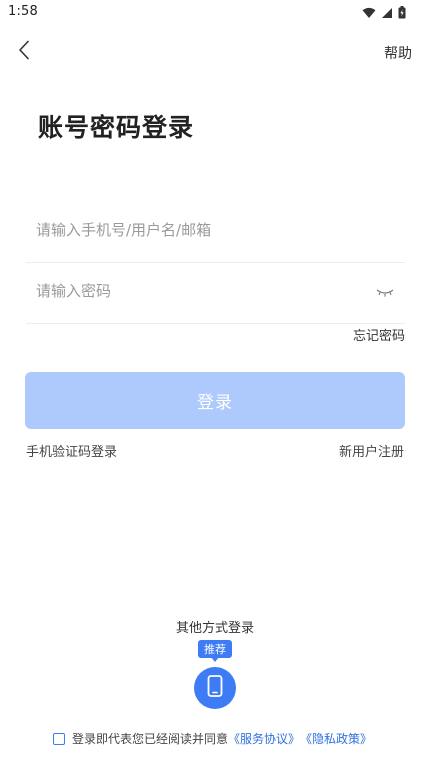  I want to click on cellular-signal-icon, so click(387, 13).